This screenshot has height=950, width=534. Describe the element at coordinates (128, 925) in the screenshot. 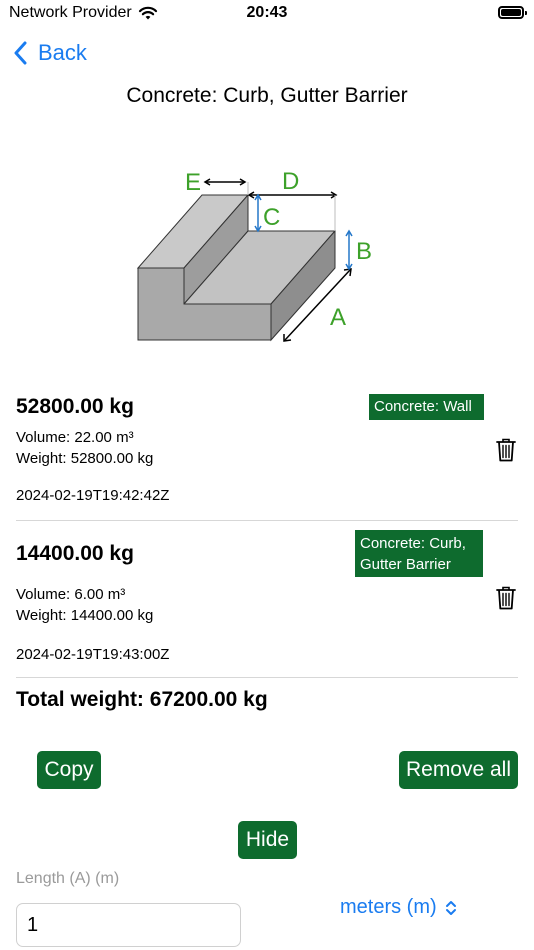

I see `length-input: 1` at that location.